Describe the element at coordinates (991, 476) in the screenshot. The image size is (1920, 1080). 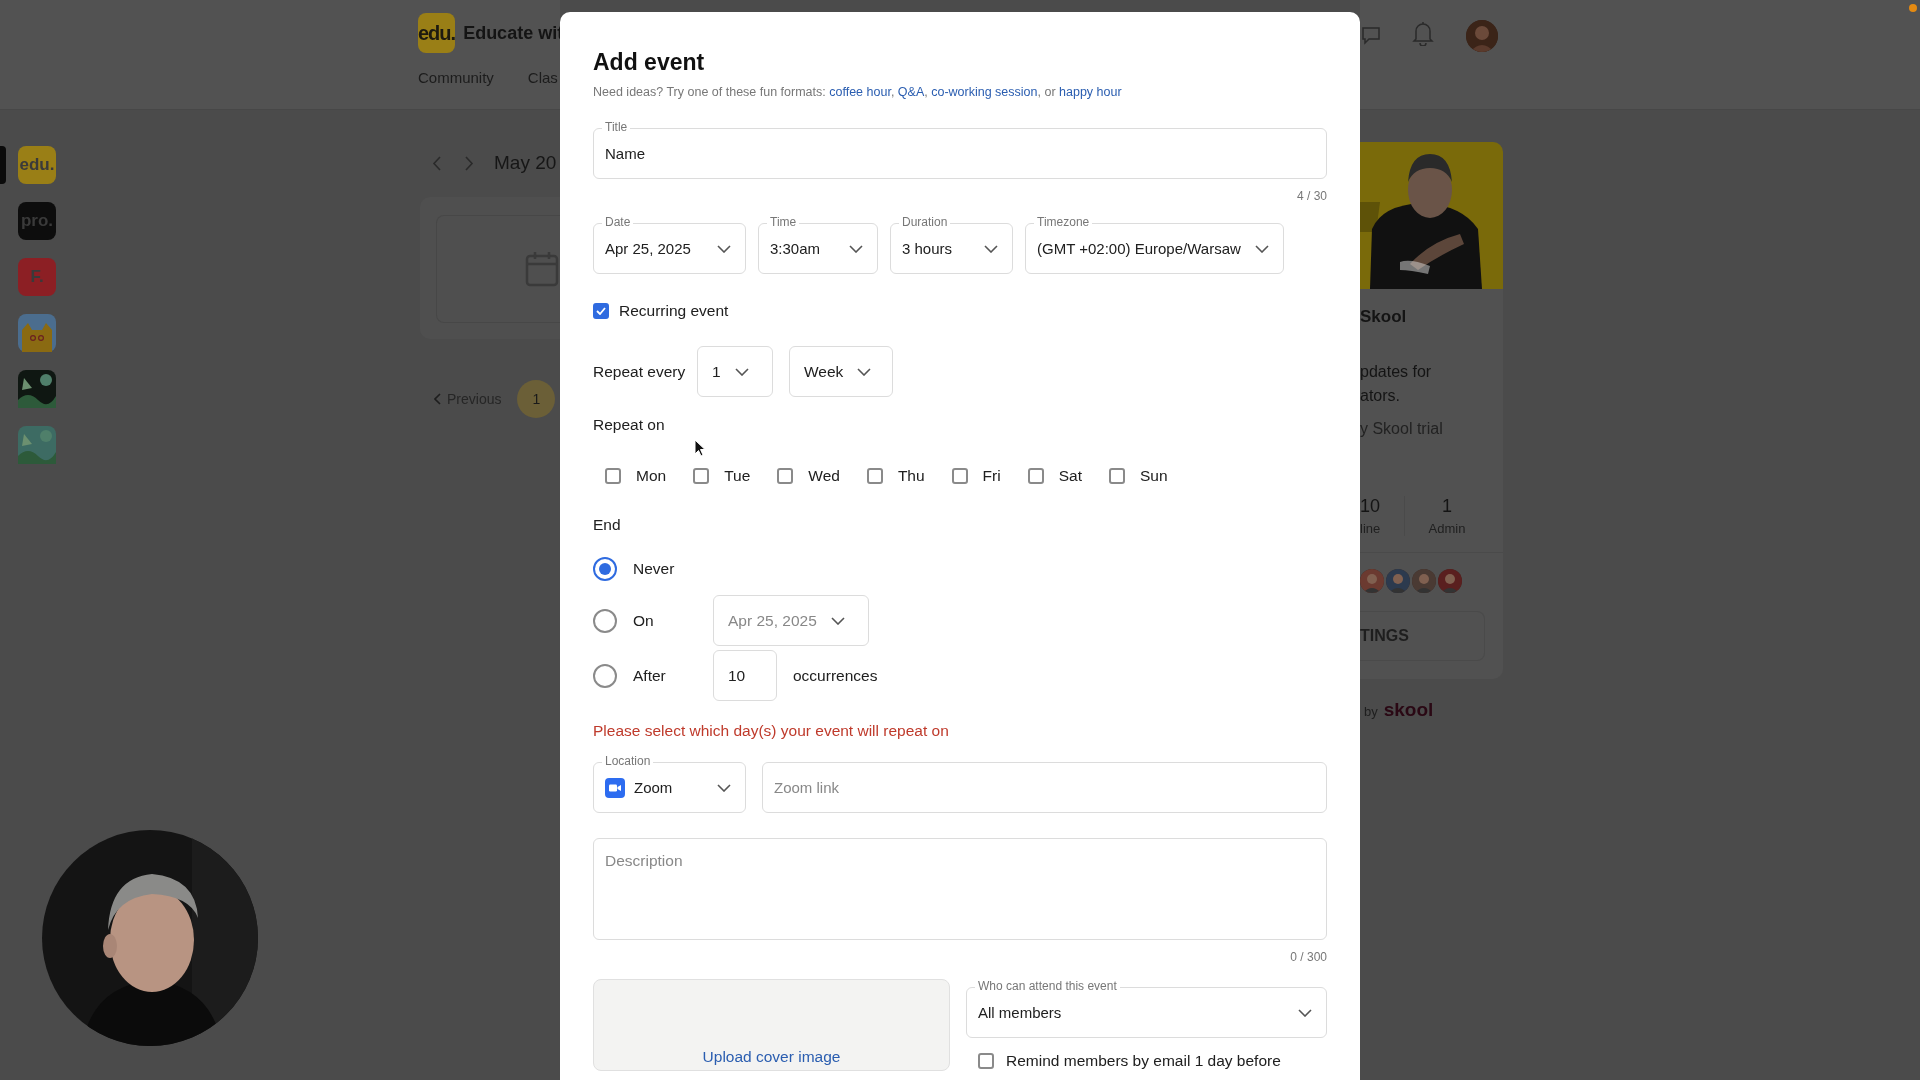
I see `checkbox-label: Fri` at that location.